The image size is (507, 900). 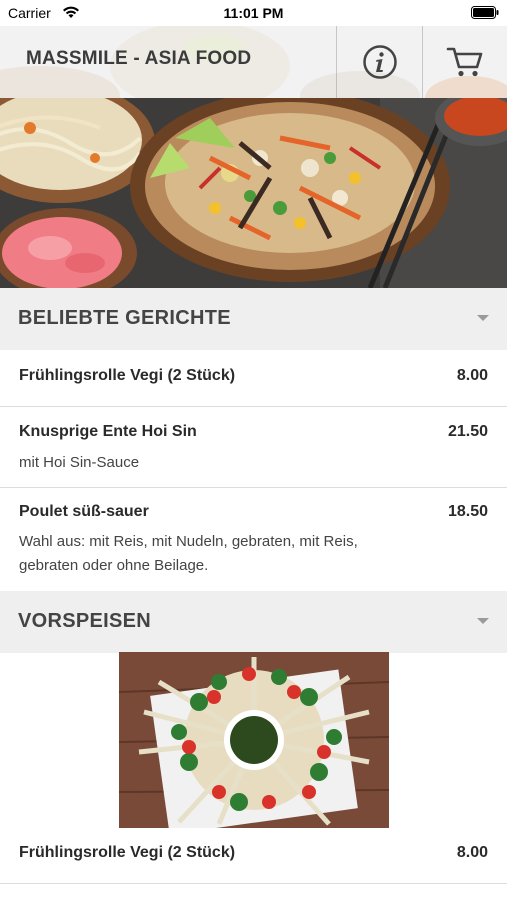 I want to click on section-title: VORSPEISEN, so click(x=85, y=621).